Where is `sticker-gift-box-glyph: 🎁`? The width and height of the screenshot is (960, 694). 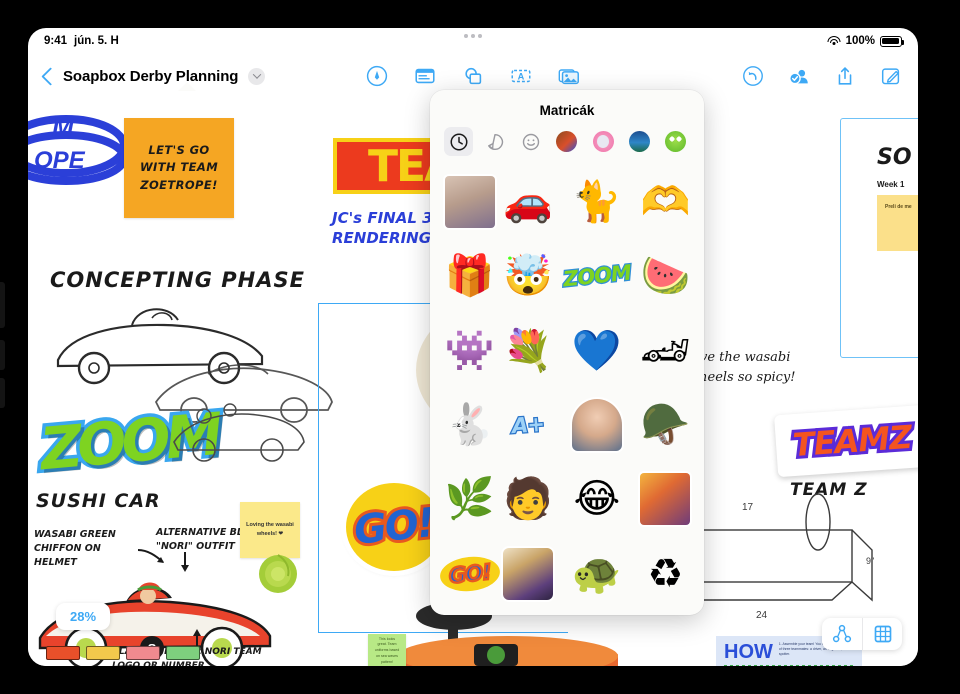 sticker-gift-box-glyph: 🎁 is located at coordinates (469, 276).